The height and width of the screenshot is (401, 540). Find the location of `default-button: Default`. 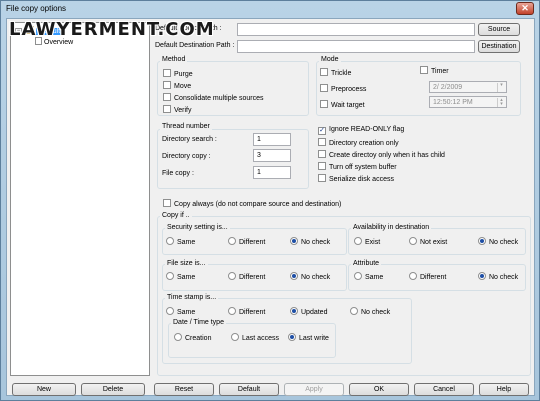

default-button: Default is located at coordinates (249, 389).